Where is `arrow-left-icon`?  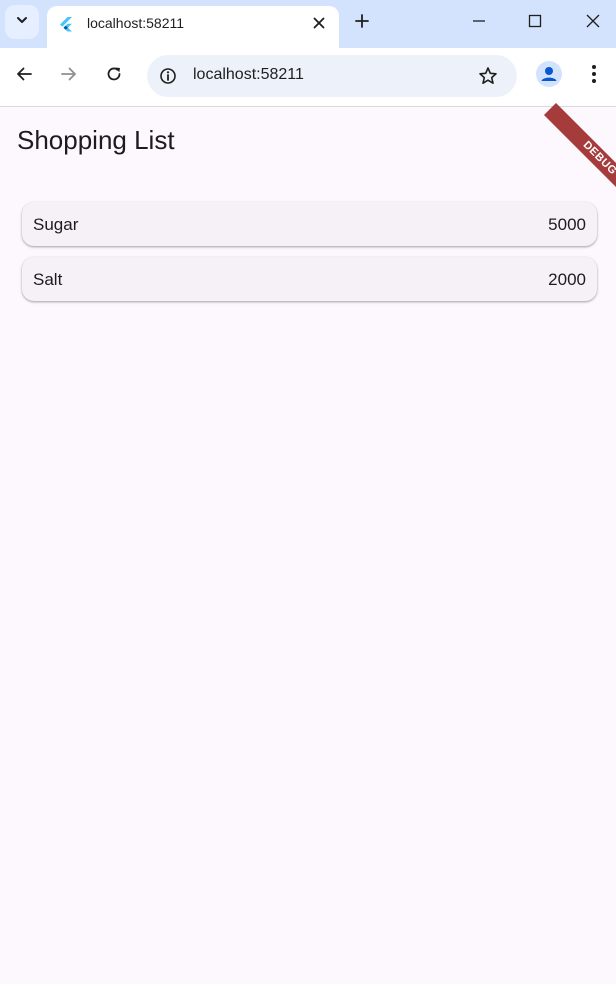
arrow-left-icon is located at coordinates (24, 76).